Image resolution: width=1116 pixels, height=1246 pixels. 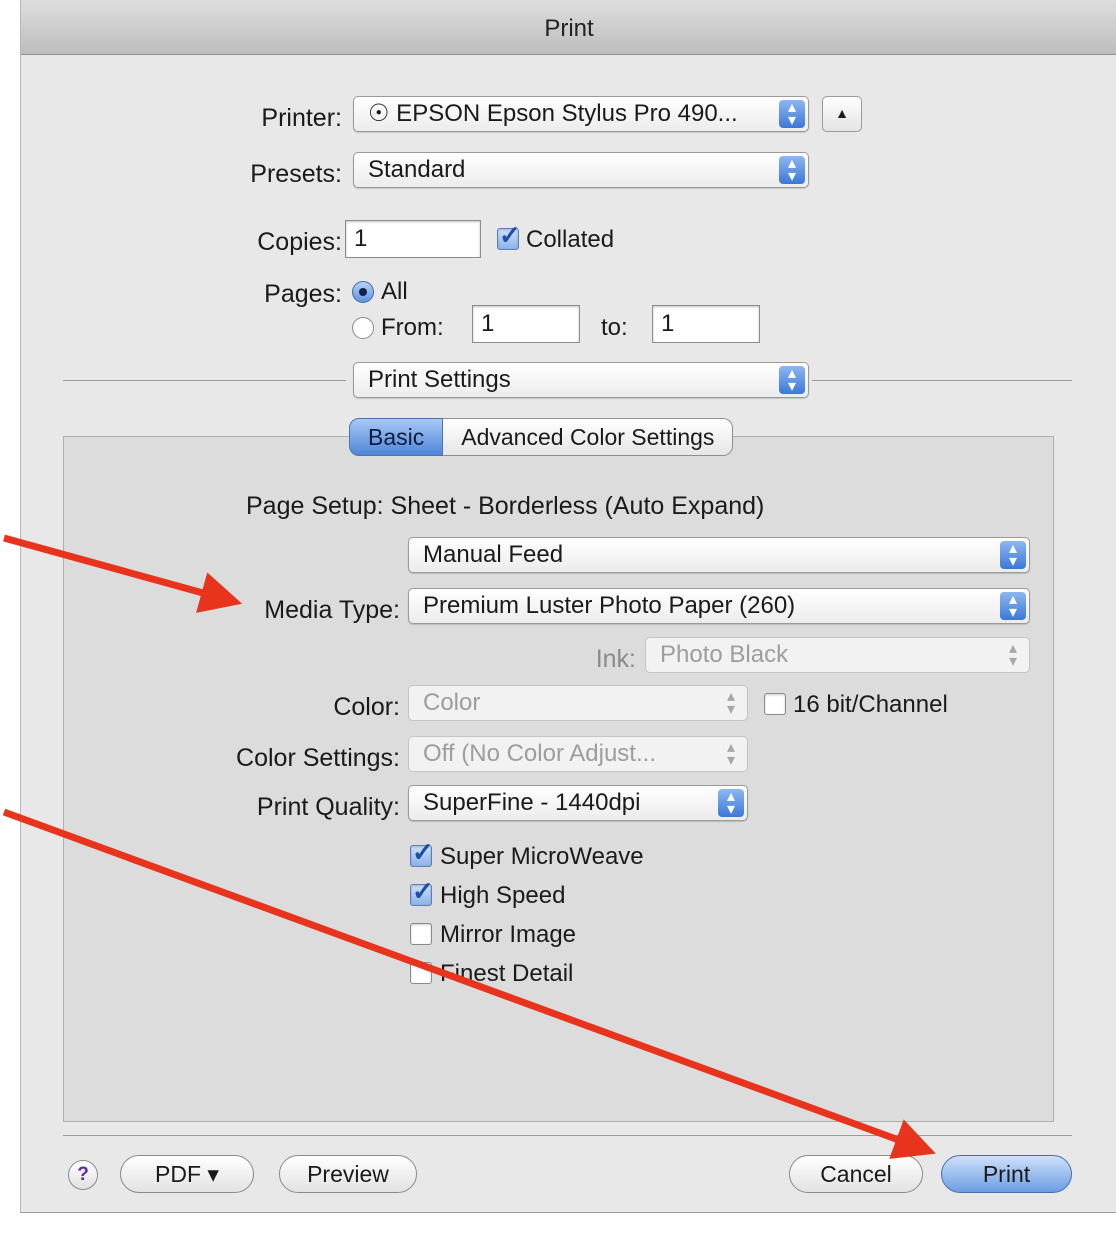 I want to click on arrow-to-media-type, so click(x=123, y=573).